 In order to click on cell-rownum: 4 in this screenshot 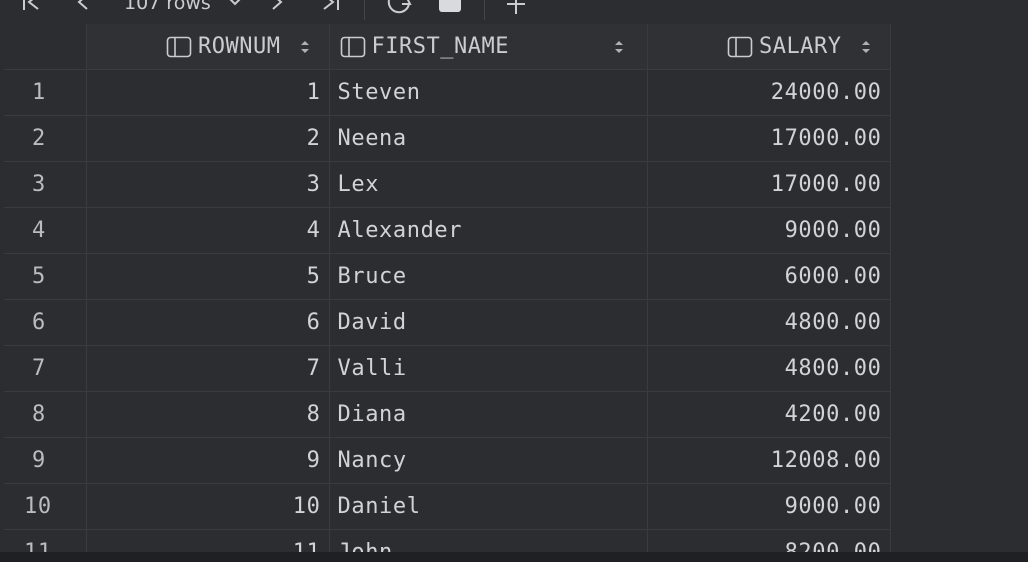, I will do `click(208, 230)`.